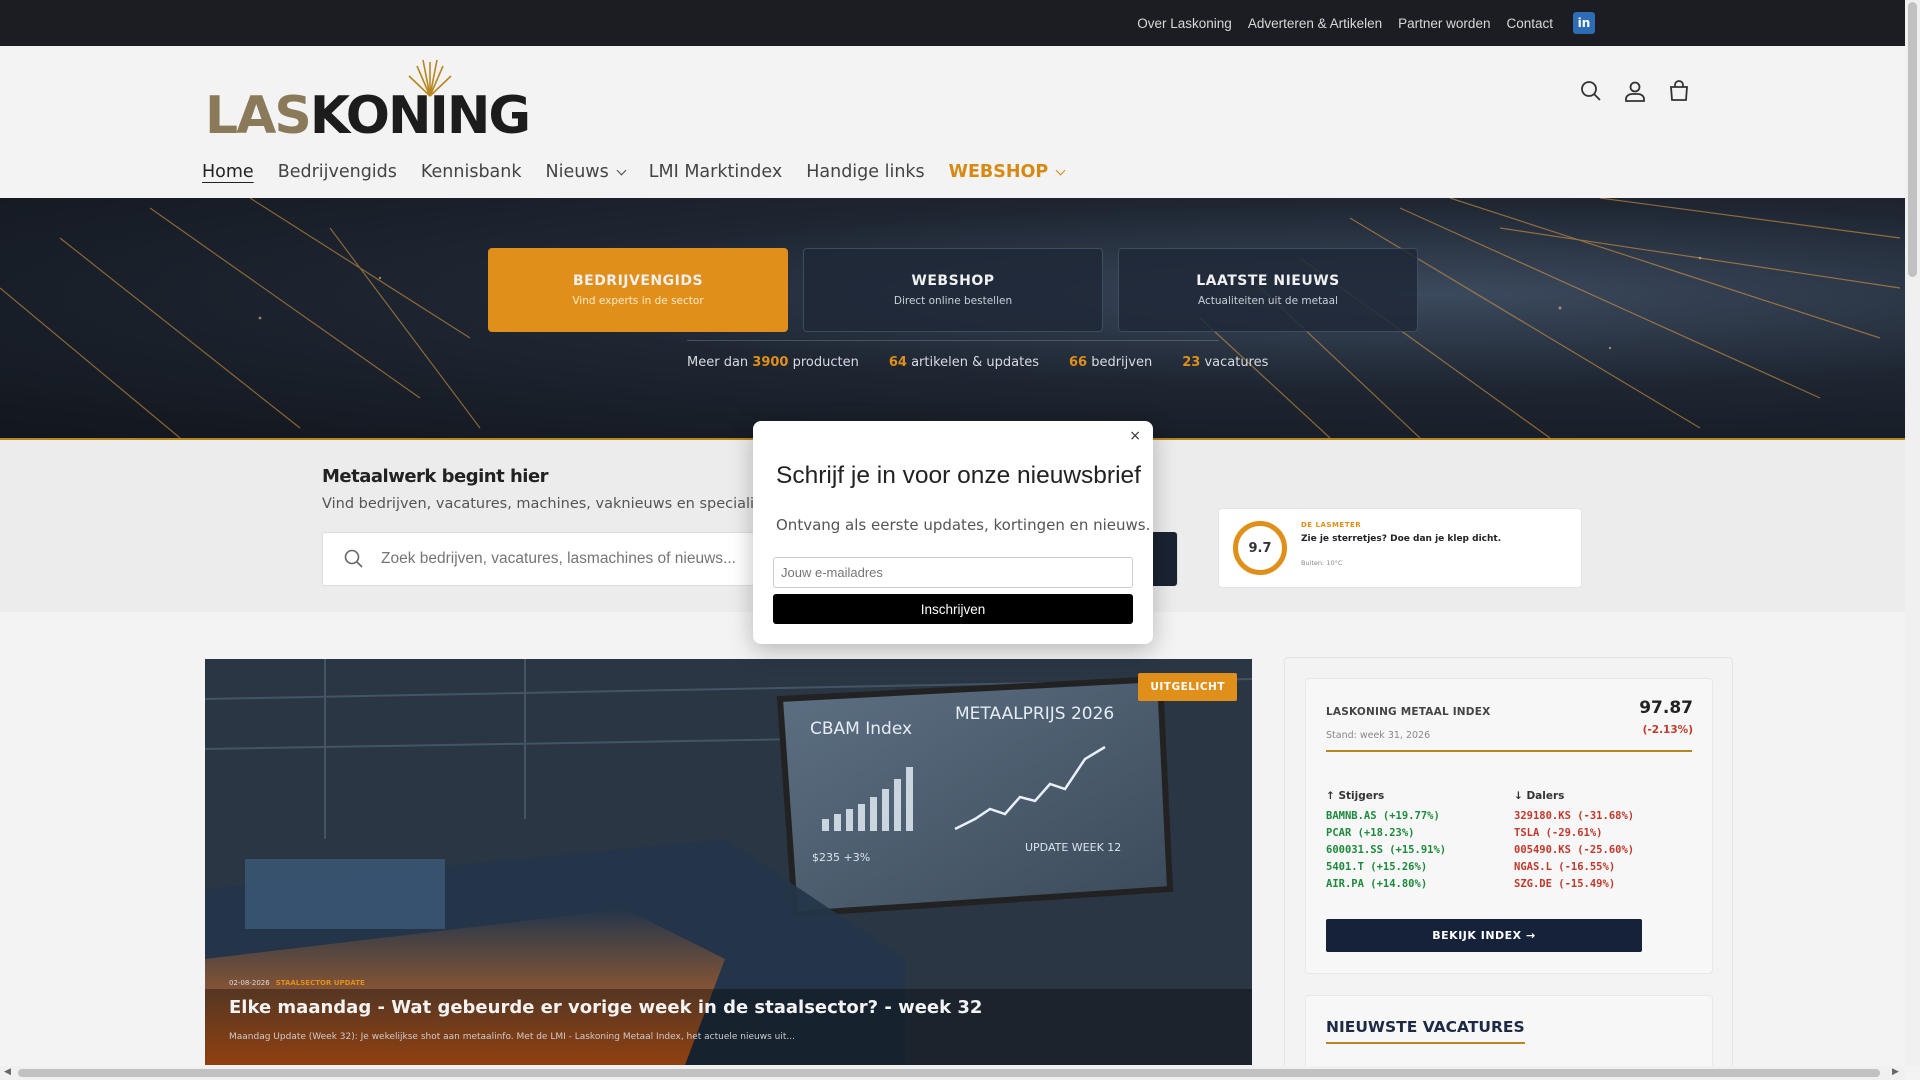  I want to click on riser-item: PCAR (+18.23%), so click(1370, 833).